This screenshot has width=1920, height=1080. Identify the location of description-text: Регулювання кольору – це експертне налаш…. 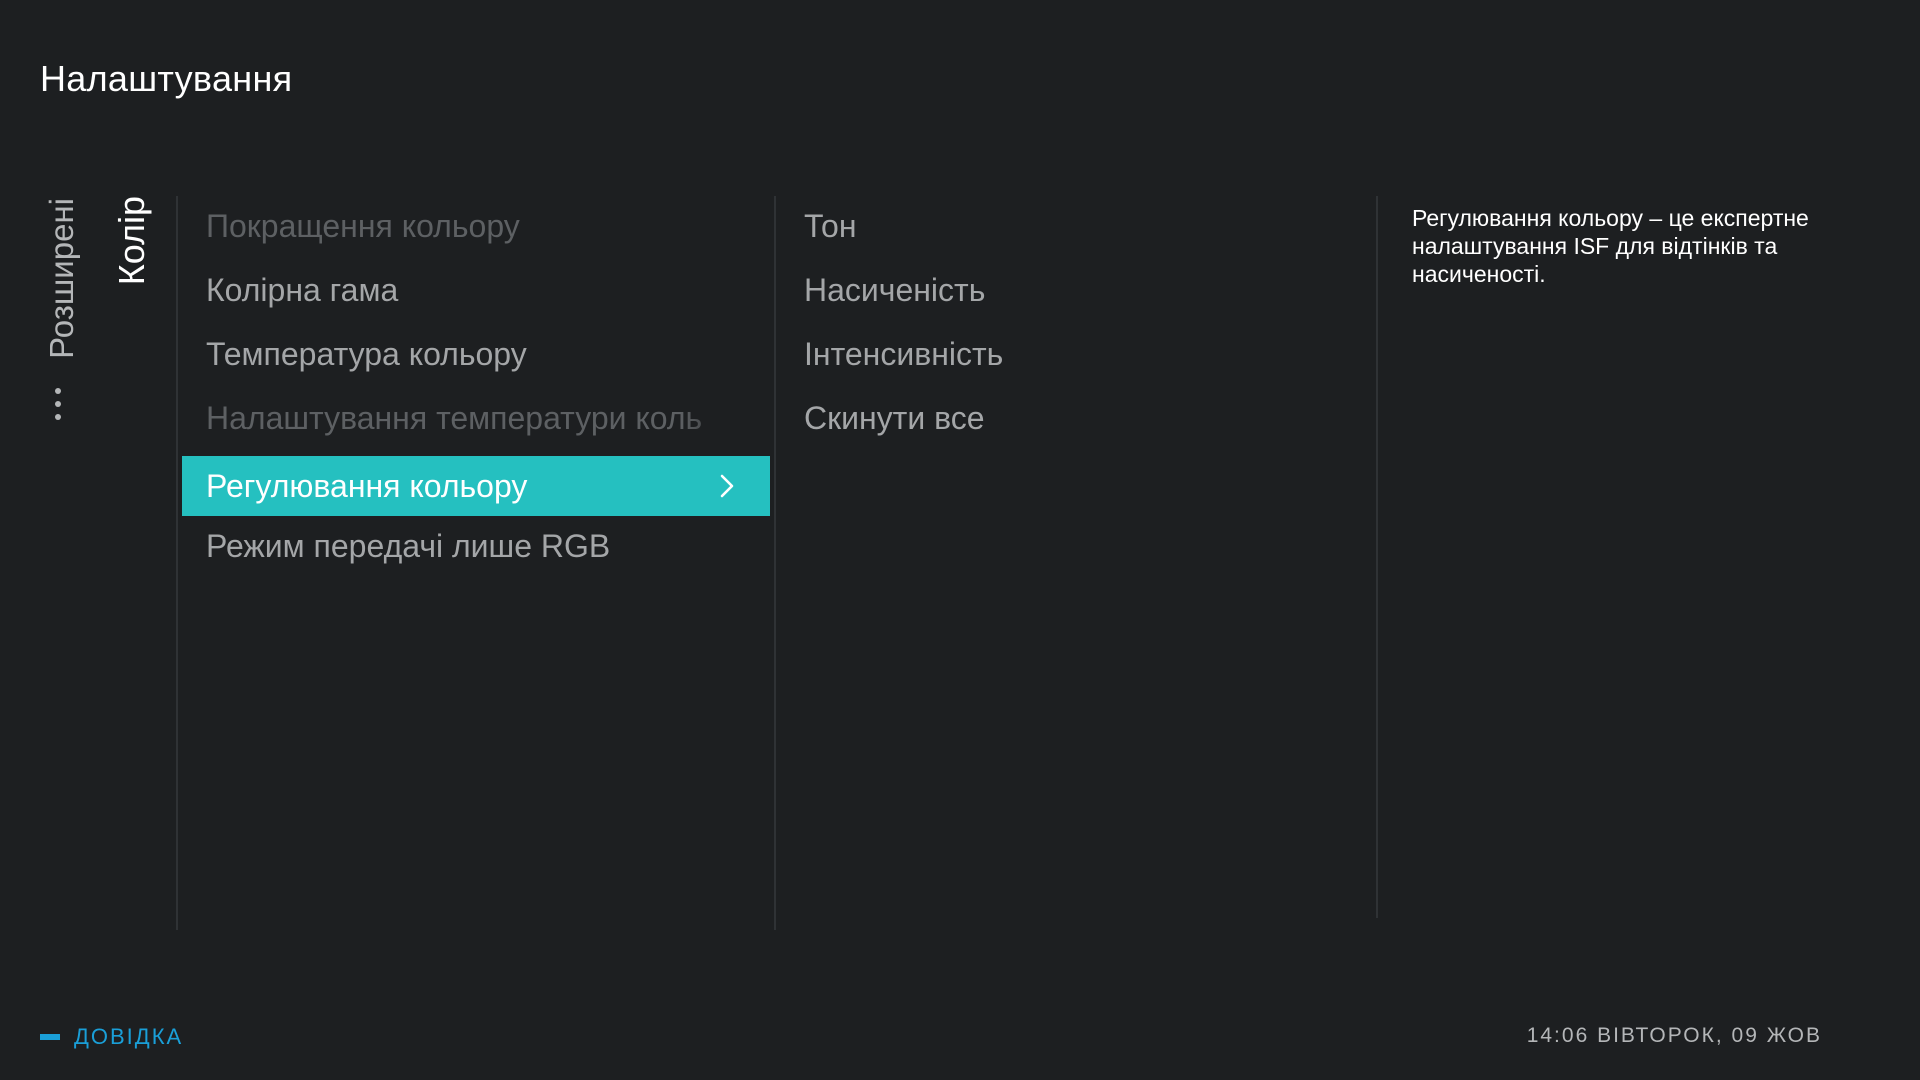
(1610, 246).